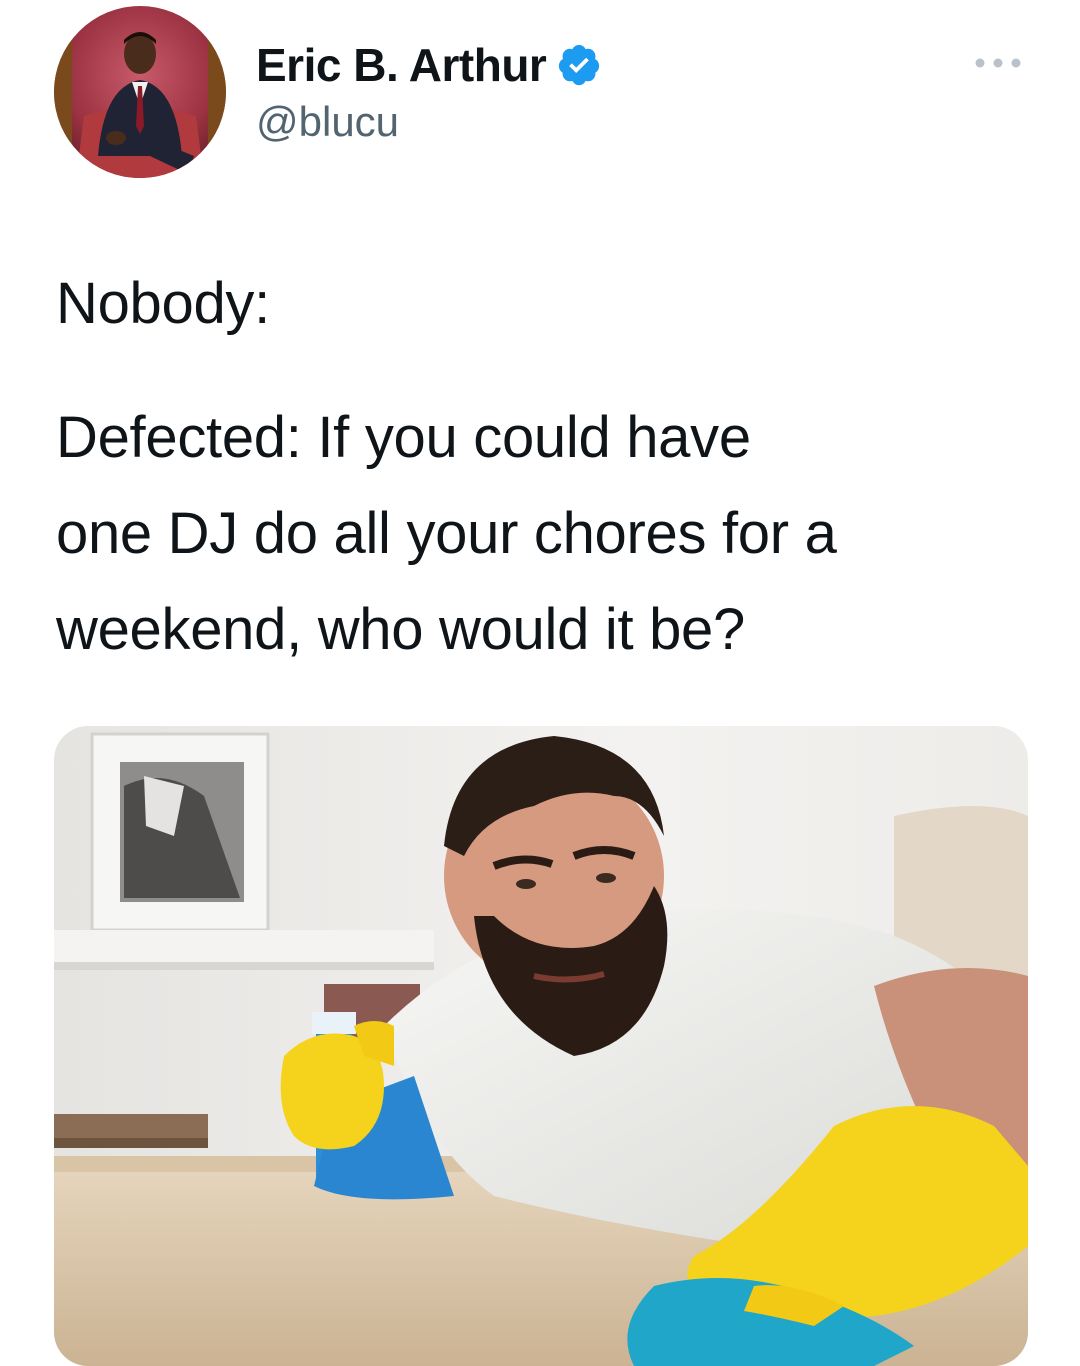  Describe the element at coordinates (403, 437) in the screenshot. I see `tweet-text-line: Defected: If you could have` at that location.